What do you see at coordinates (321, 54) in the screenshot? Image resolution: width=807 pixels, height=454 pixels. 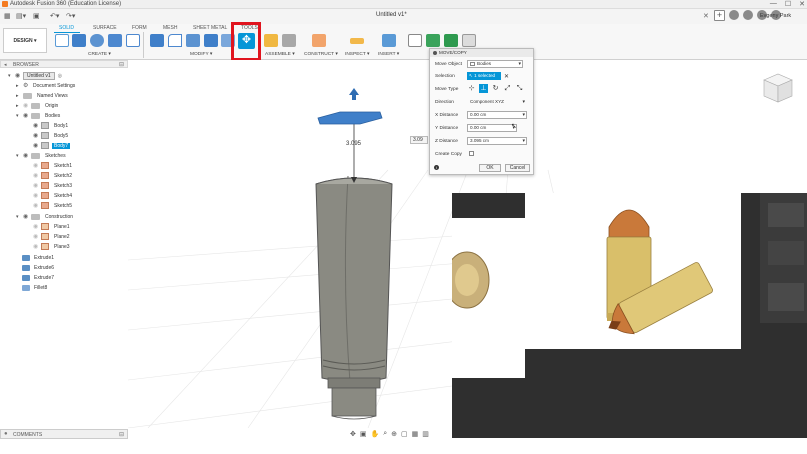 I see `construct-group-label: CONSTRUCT ▾` at bounding box center [321, 54].